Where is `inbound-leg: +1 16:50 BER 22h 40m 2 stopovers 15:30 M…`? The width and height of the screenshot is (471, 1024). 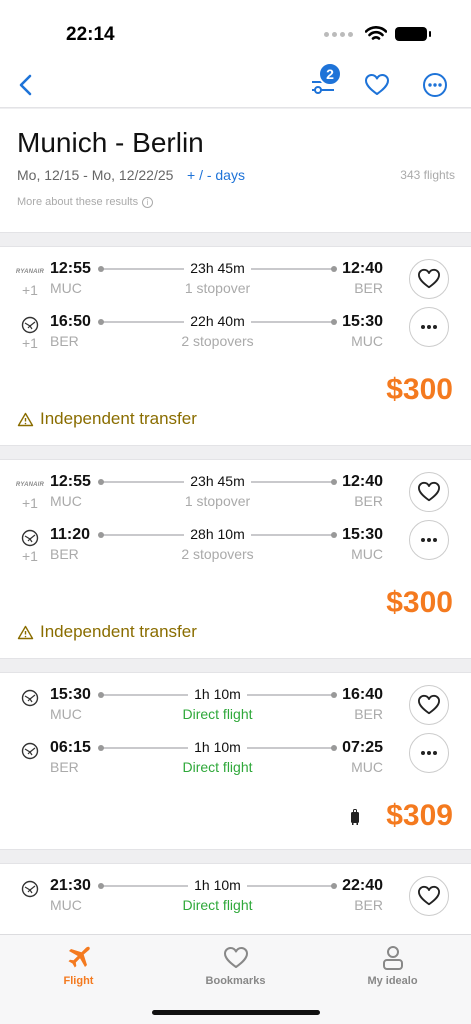 inbound-leg: +1 16:50 BER 22h 40m 2 stopovers 15:30 M… is located at coordinates (235, 336).